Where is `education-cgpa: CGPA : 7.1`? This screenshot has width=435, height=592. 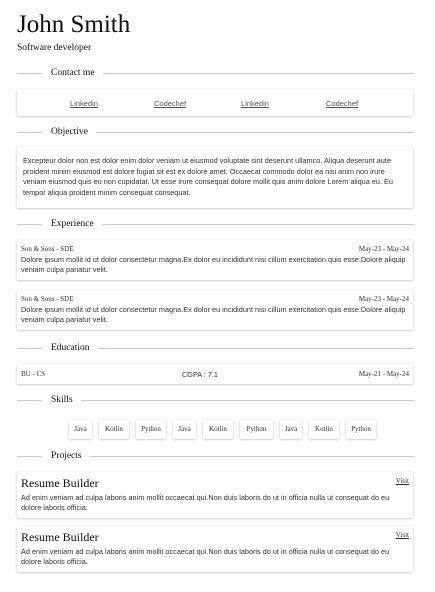
education-cgpa: CGPA : 7.1 is located at coordinates (200, 374).